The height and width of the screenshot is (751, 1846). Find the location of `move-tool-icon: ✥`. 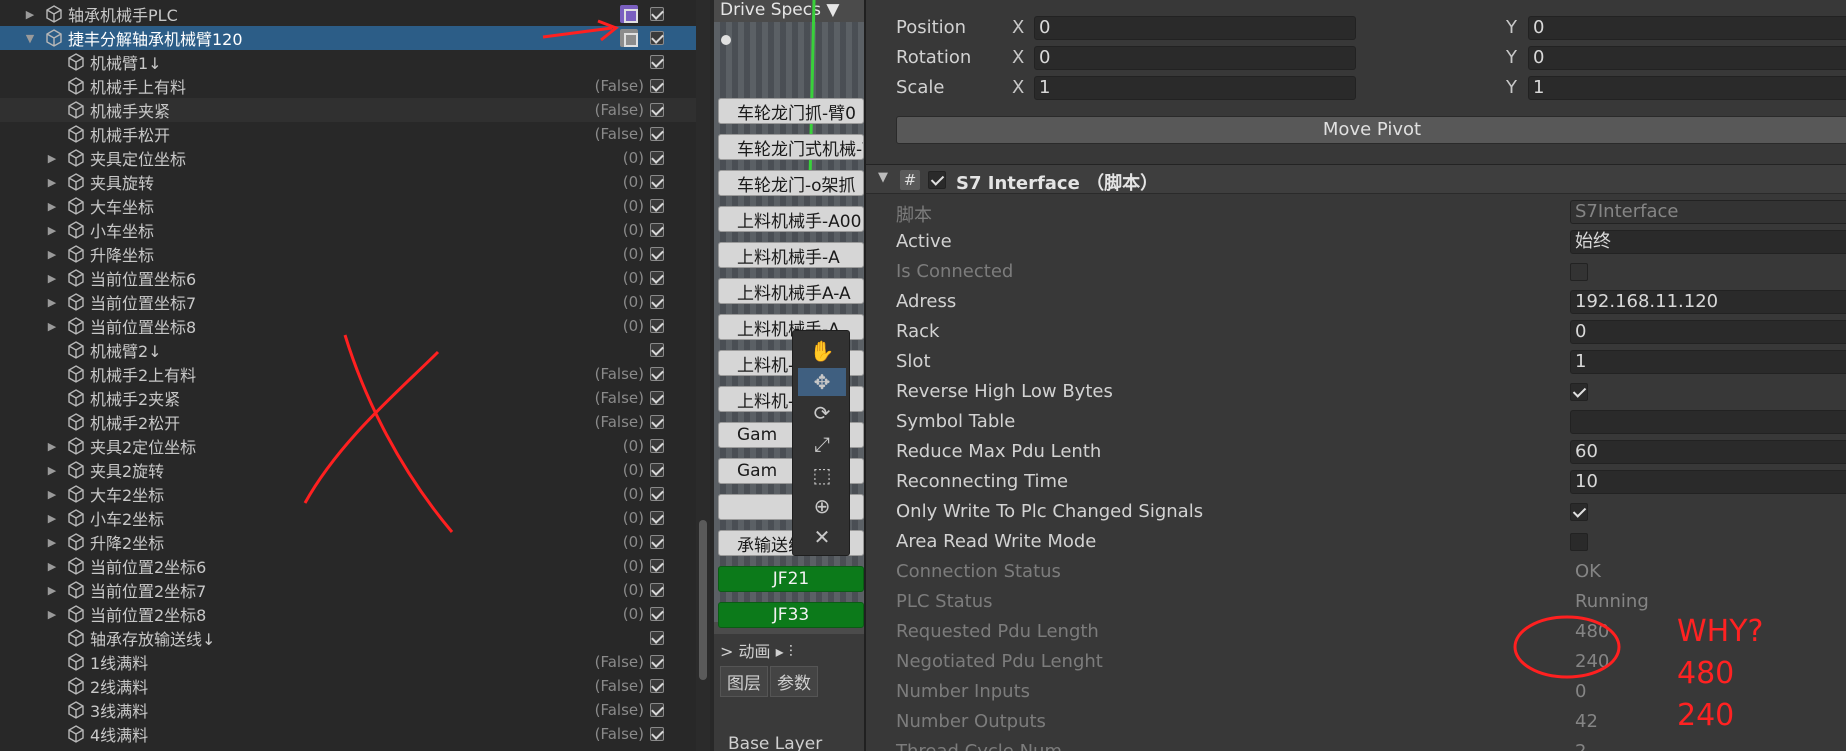

move-tool-icon: ✥ is located at coordinates (822, 382).